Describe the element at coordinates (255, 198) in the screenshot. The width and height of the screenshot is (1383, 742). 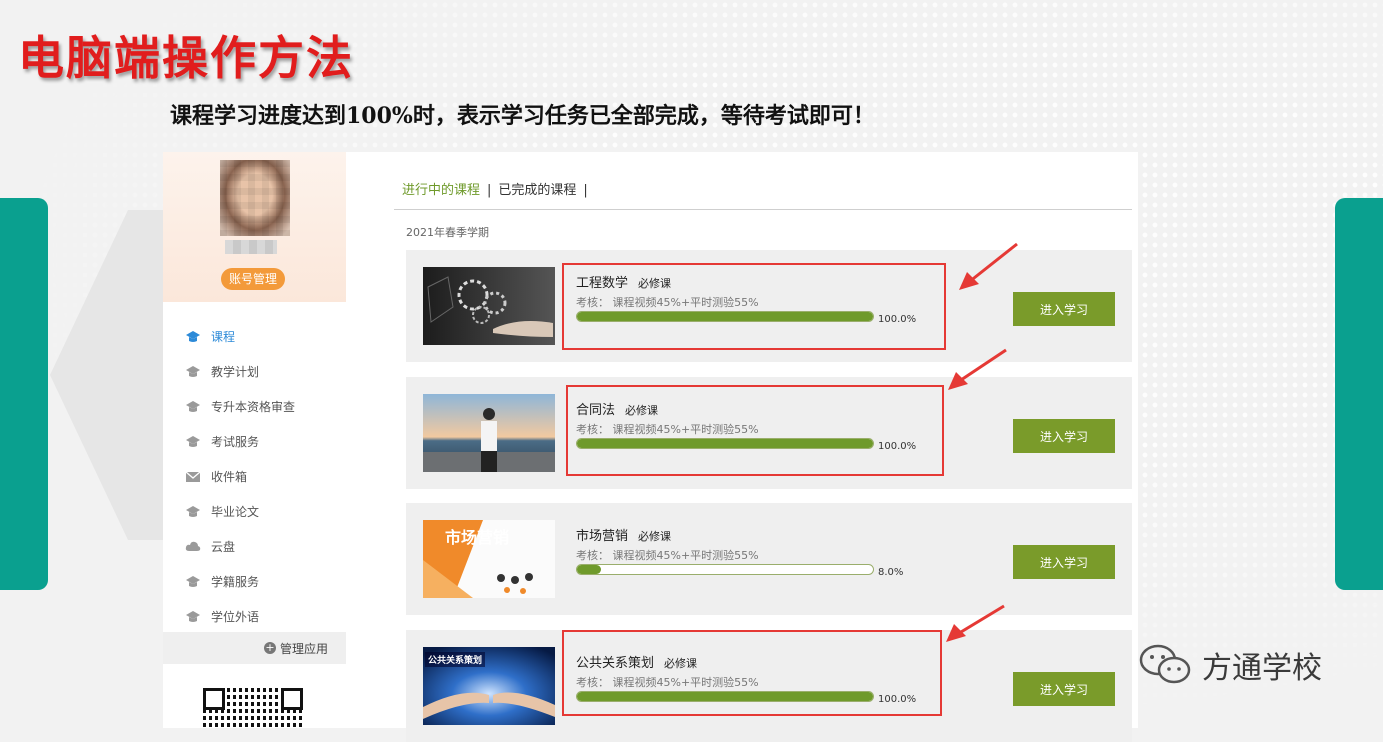
I see `avatar` at that location.